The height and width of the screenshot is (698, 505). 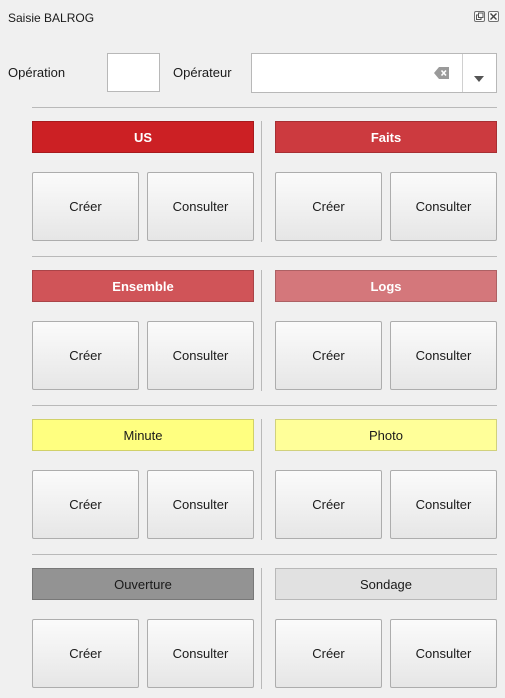 What do you see at coordinates (442, 73) in the screenshot?
I see `clear-field-icon` at bounding box center [442, 73].